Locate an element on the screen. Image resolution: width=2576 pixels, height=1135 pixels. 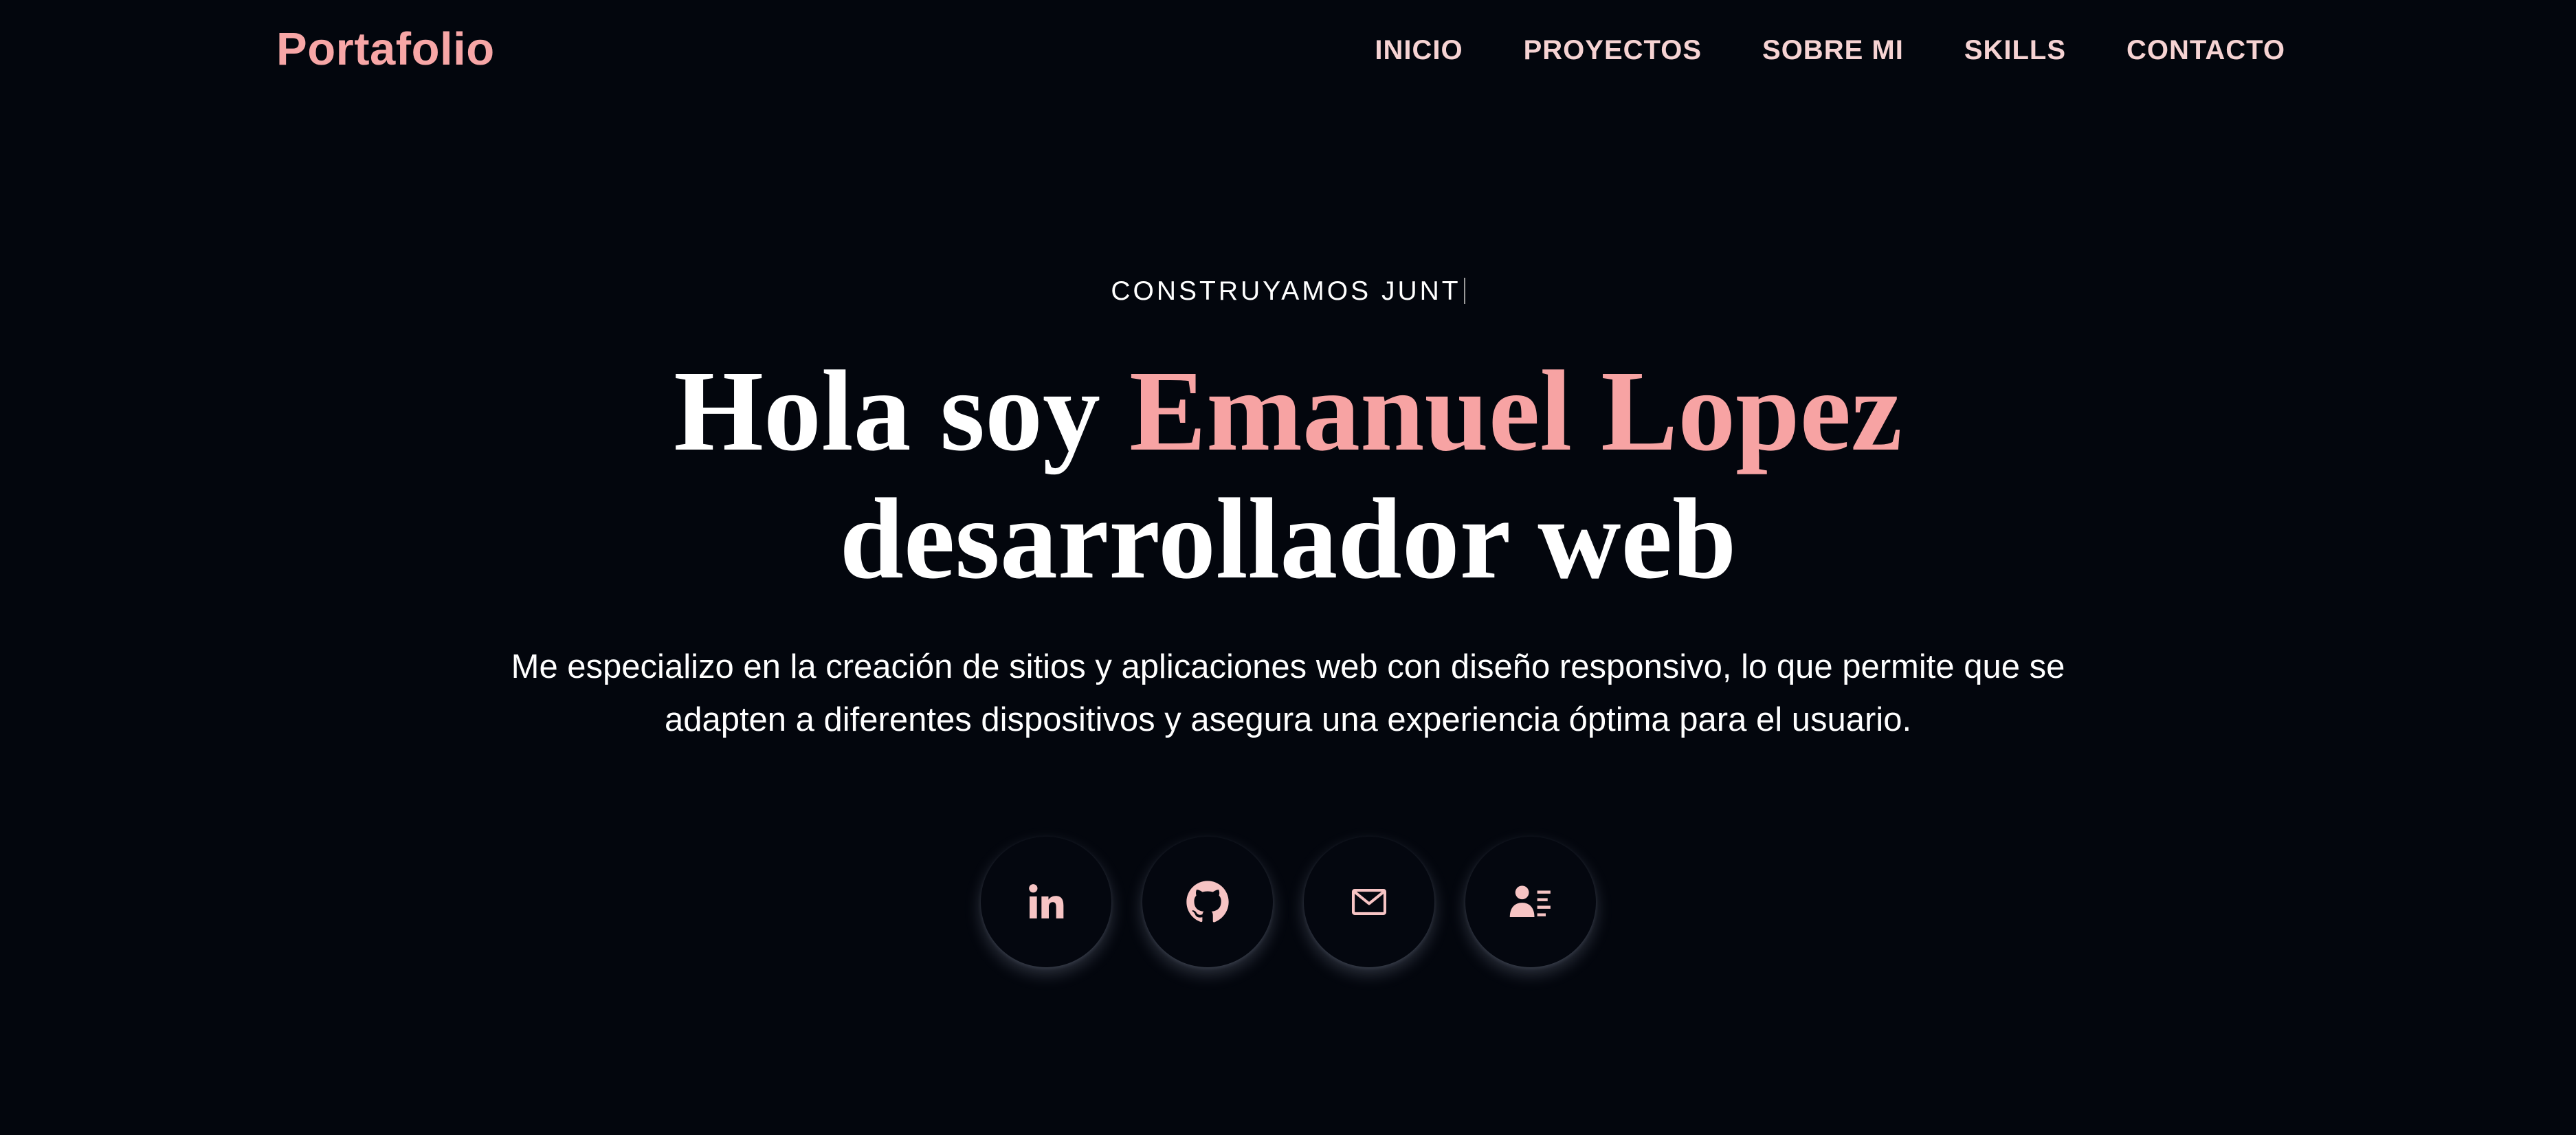
title-role: desarrollador web is located at coordinates (1288, 539).